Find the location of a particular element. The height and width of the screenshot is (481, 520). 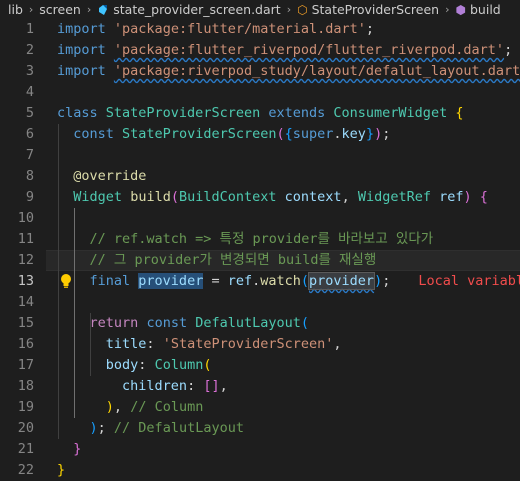

line-number: 17 is located at coordinates (25, 365).